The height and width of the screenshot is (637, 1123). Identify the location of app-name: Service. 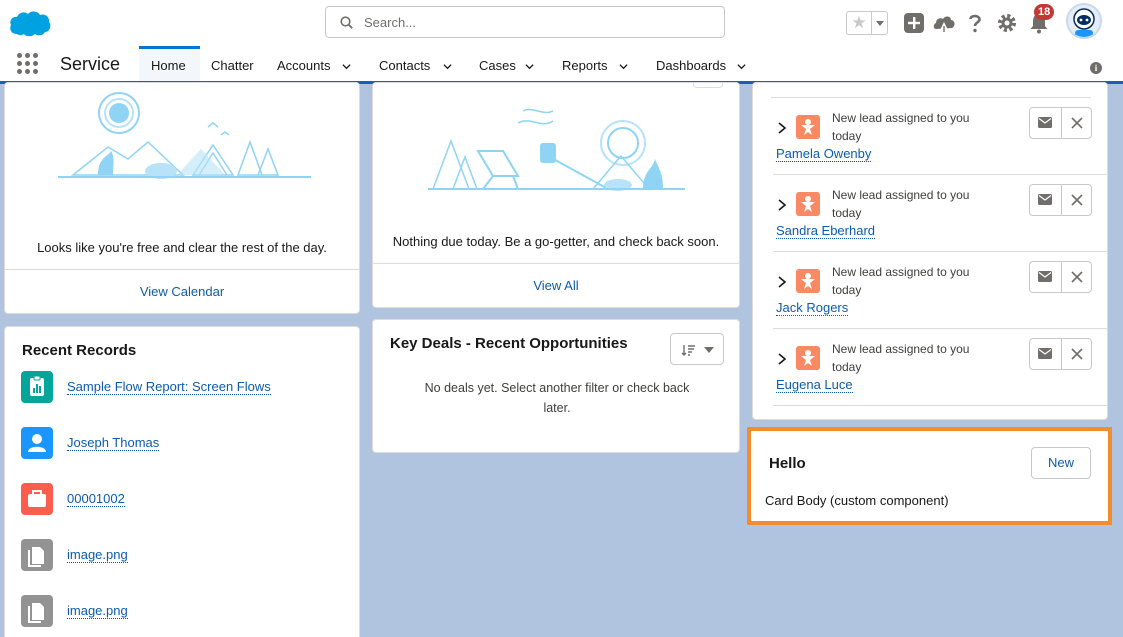
(90, 64).